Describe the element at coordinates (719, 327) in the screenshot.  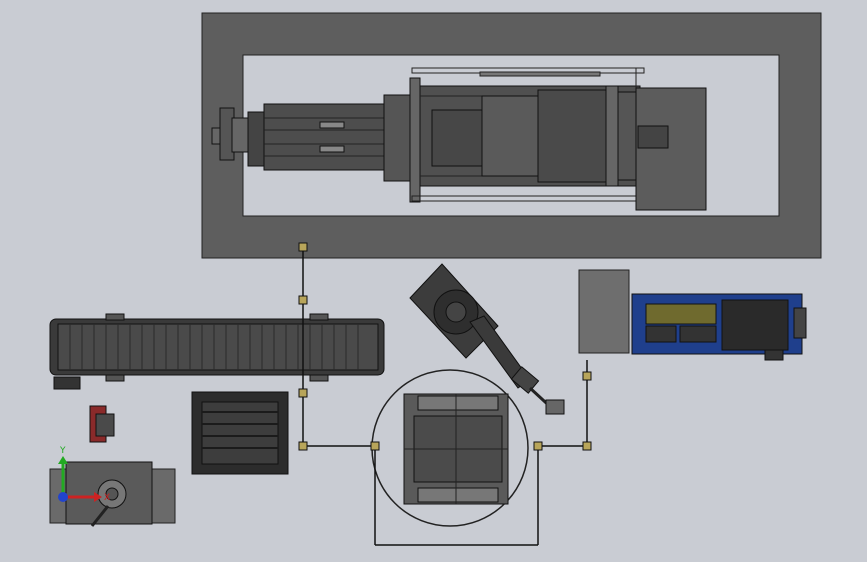
I see `control-cabinet` at that location.